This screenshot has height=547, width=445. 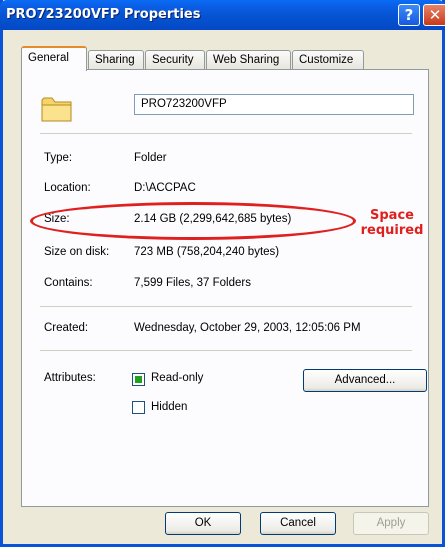 I want to click on tab-general: General, so click(x=54, y=58).